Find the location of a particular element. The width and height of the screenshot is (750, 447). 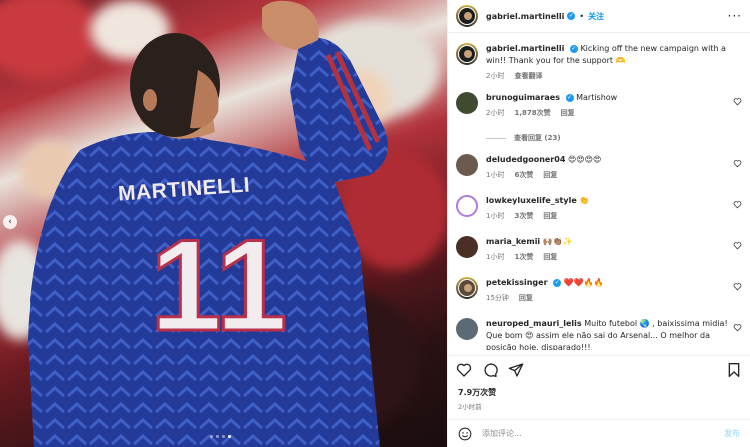

posted-time: 2小时前 is located at coordinates (470, 407).